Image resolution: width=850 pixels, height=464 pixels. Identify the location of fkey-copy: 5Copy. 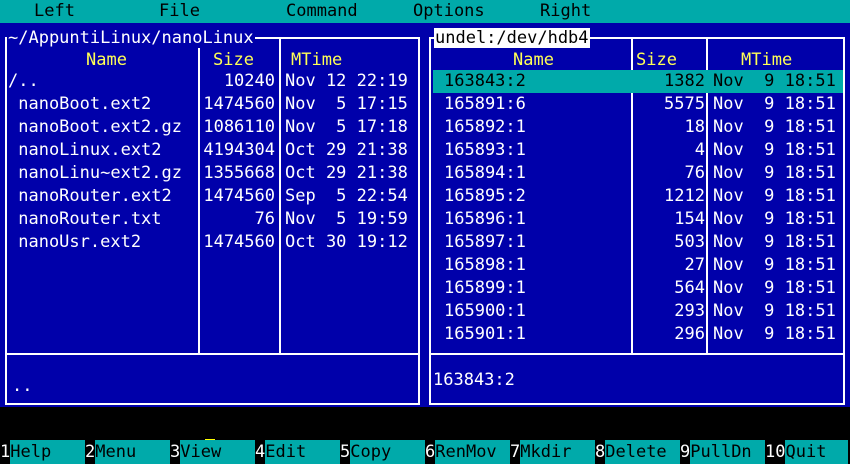
(383, 452).